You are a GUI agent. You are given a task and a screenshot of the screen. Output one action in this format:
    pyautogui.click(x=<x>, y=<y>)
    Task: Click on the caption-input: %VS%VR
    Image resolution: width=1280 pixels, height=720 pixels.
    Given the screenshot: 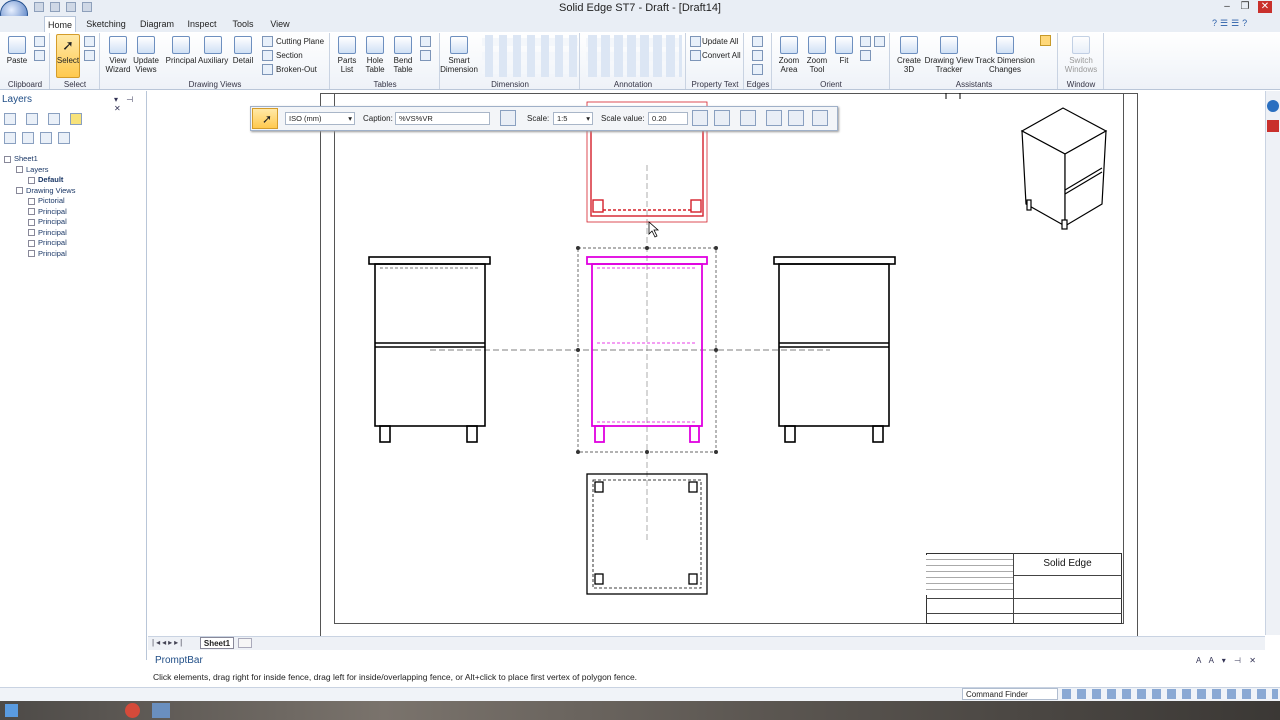 What is the action you would take?
    pyautogui.click(x=442, y=118)
    